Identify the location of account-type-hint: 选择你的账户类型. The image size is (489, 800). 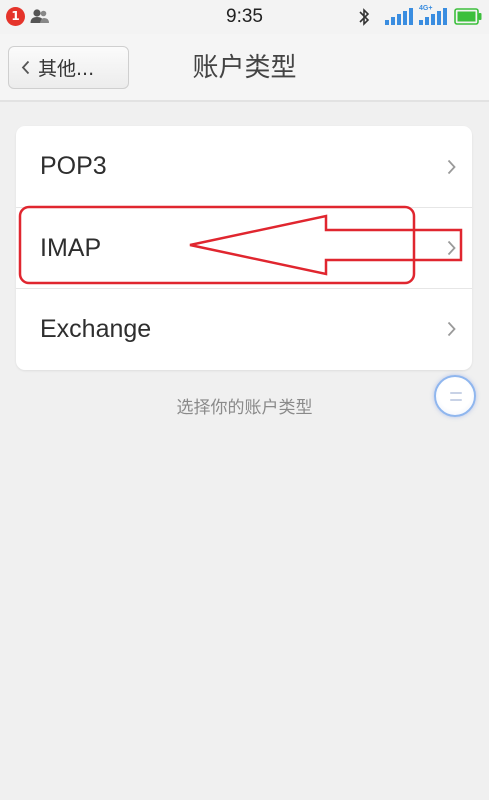
(244, 408).